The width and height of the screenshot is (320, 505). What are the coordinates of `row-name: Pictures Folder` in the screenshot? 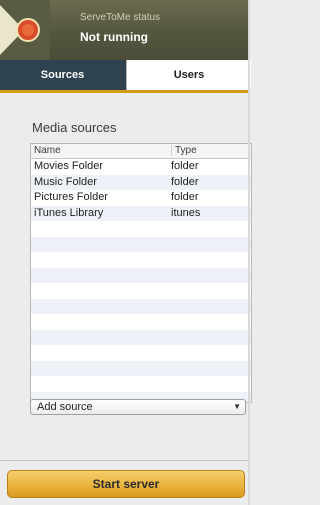 It's located at (71, 197).